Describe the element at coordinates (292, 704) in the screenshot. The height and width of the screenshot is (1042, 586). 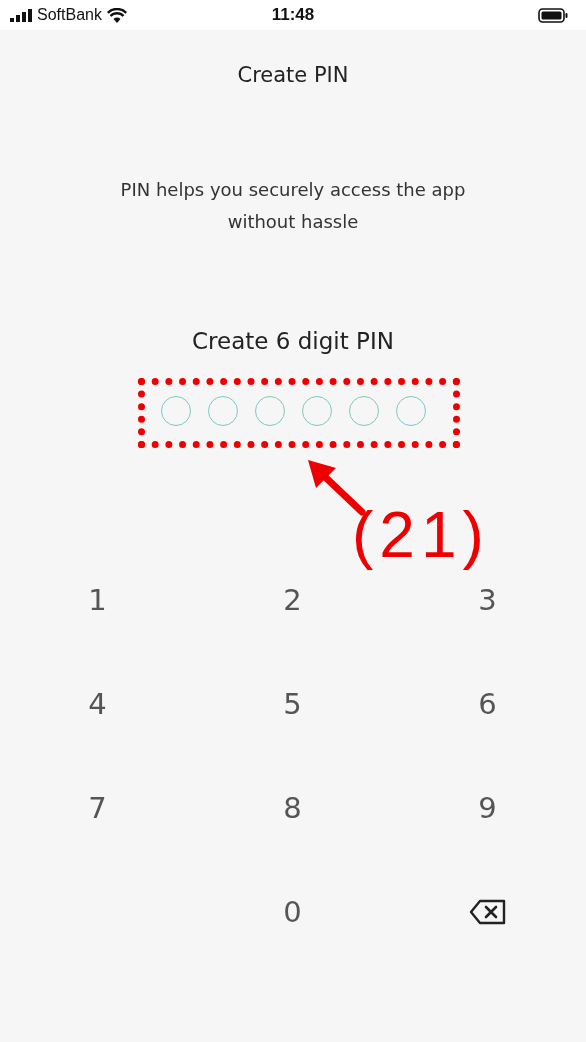
I see `digit-key: 5` at that location.